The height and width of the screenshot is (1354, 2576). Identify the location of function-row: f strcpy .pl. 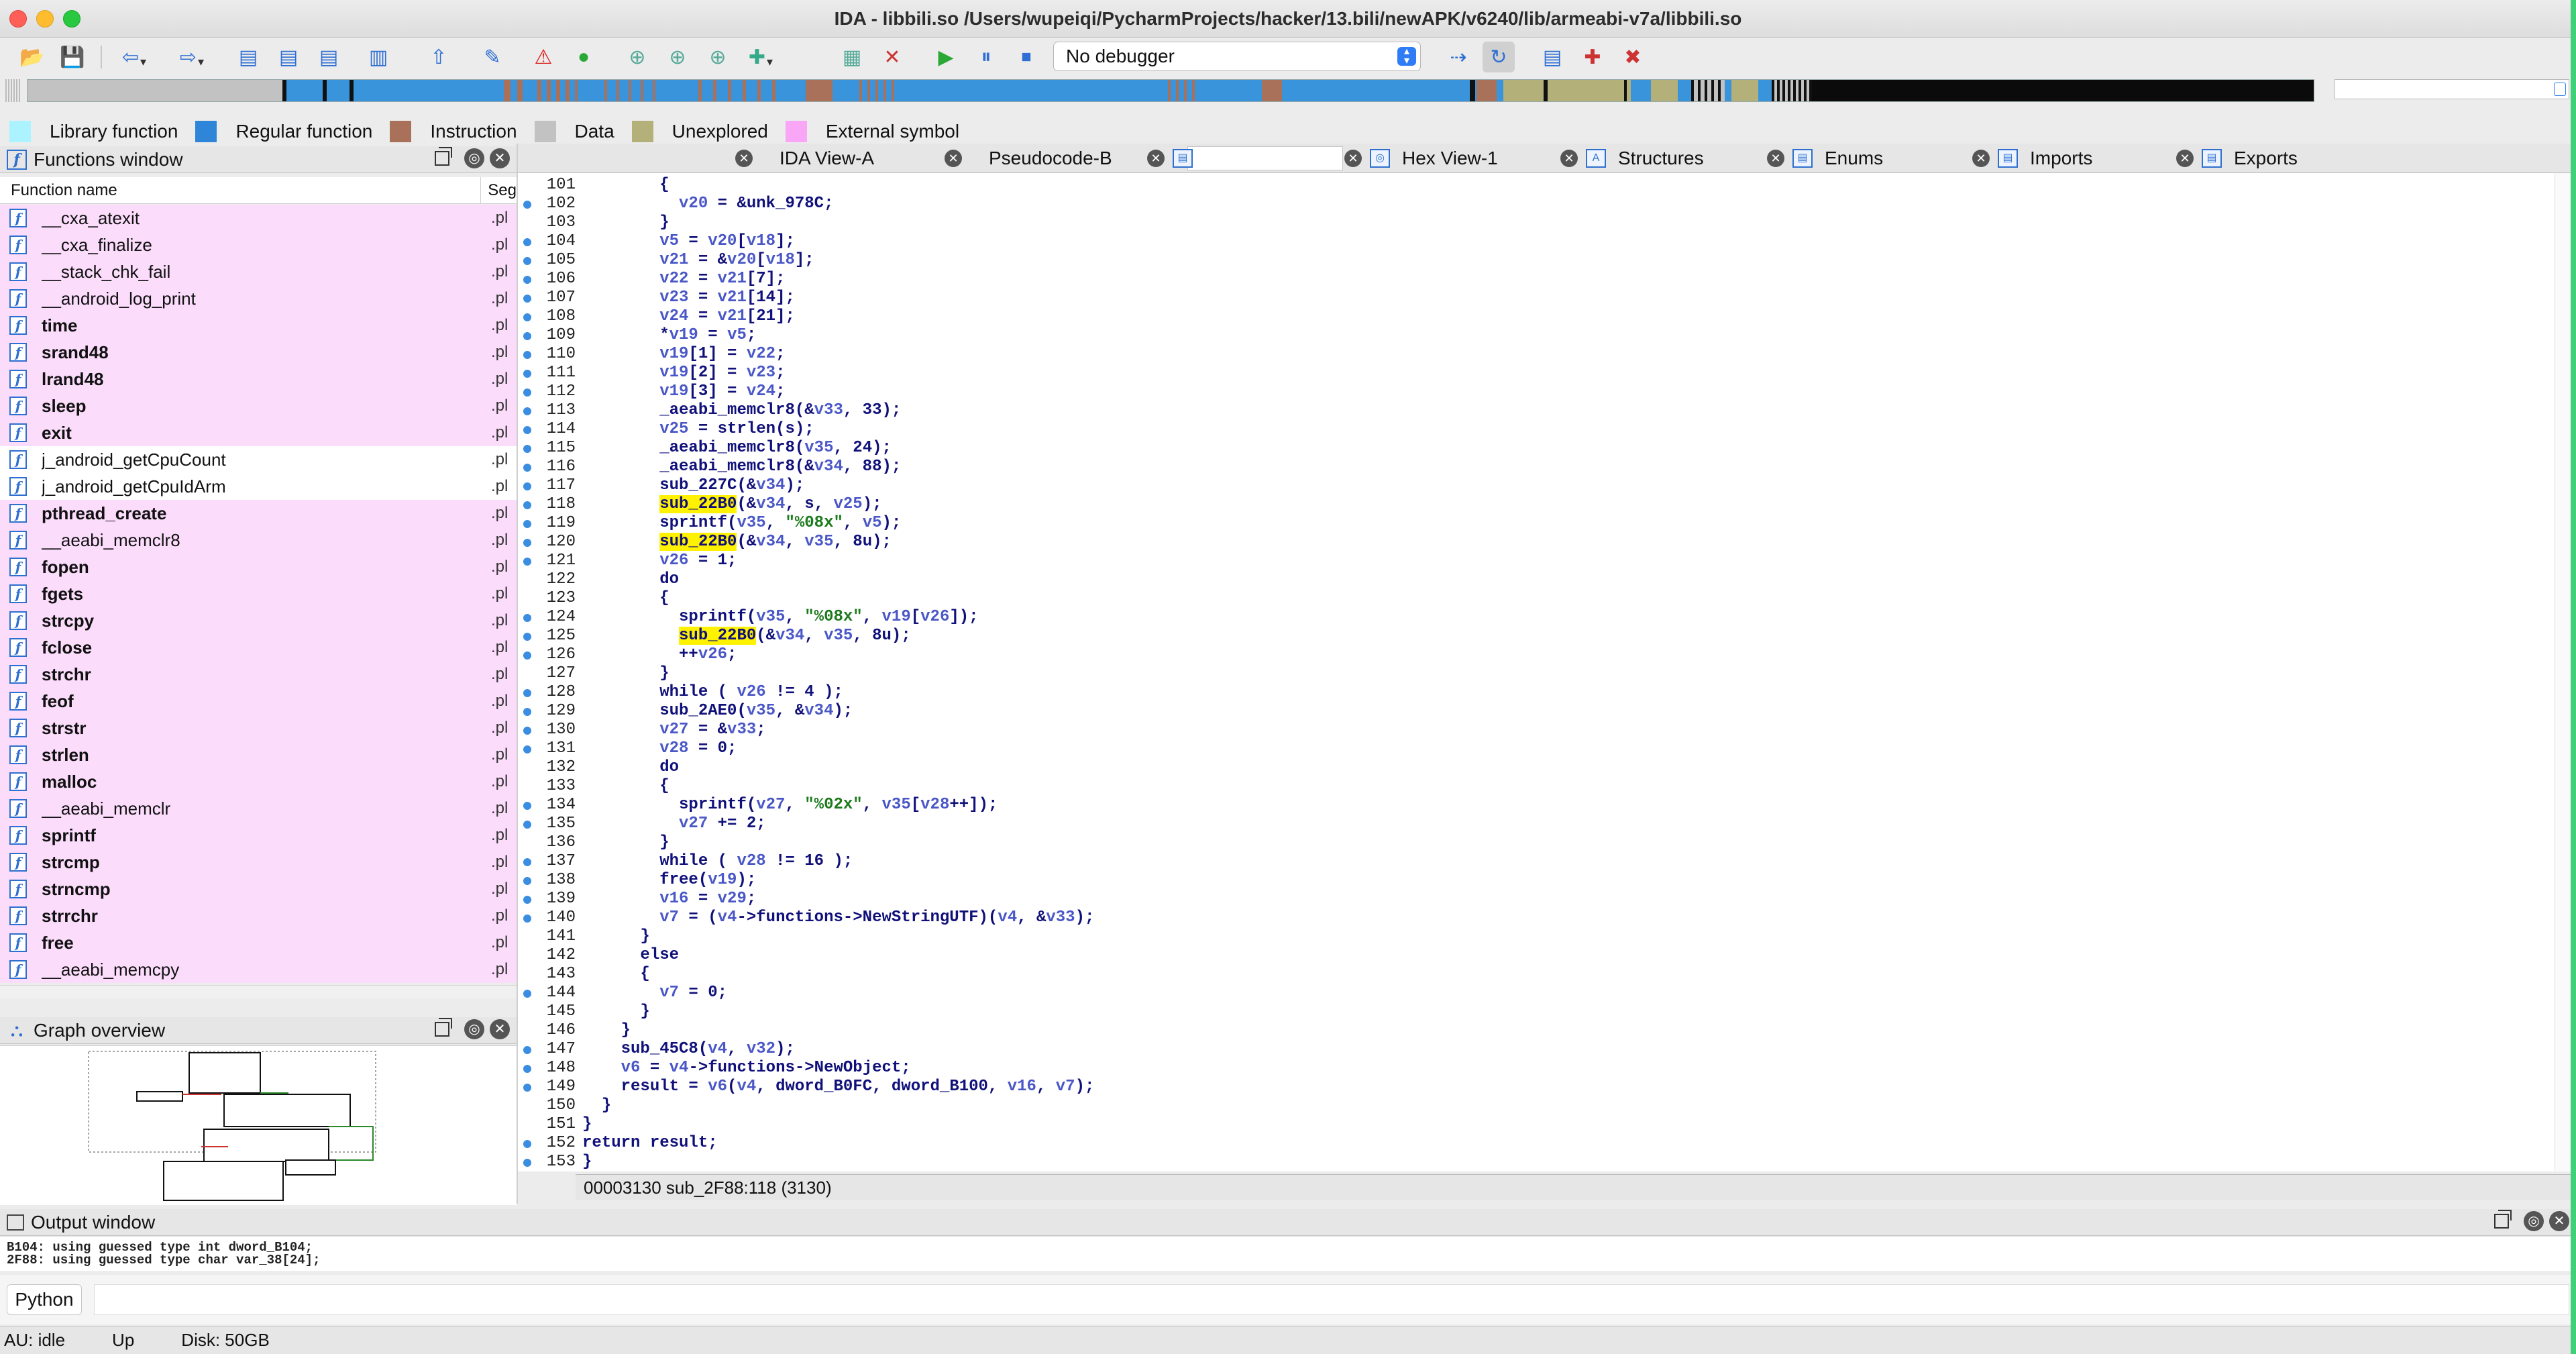
(258, 620).